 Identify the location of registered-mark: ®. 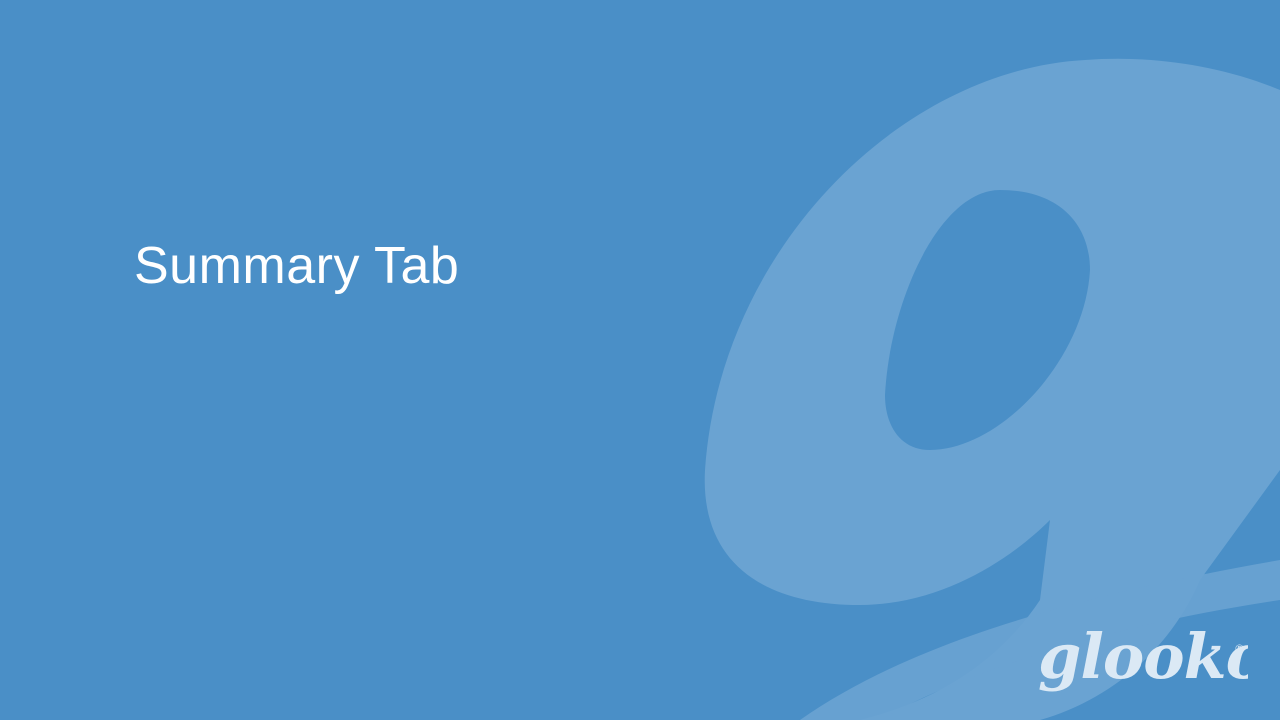
(1239, 648).